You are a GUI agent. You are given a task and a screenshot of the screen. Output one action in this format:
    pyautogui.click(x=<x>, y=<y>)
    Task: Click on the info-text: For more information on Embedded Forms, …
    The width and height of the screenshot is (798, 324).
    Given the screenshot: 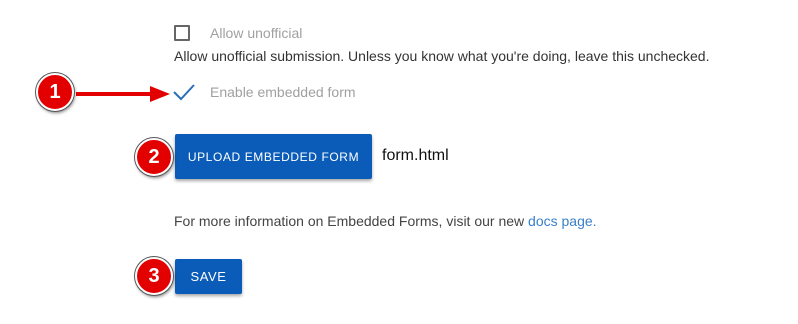 What is the action you would take?
    pyautogui.click(x=351, y=221)
    